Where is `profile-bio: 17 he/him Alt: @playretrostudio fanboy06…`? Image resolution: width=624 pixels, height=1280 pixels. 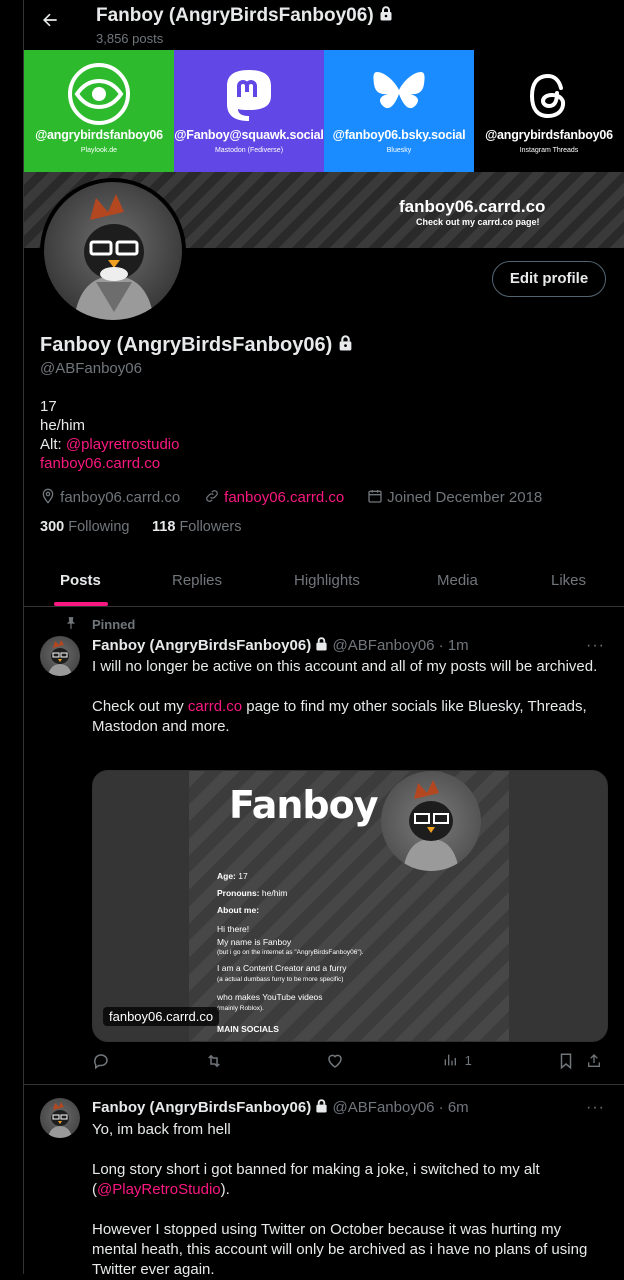
profile-bio: 17 he/him Alt: @playretrostudio fanboy06… is located at coordinates (109, 435).